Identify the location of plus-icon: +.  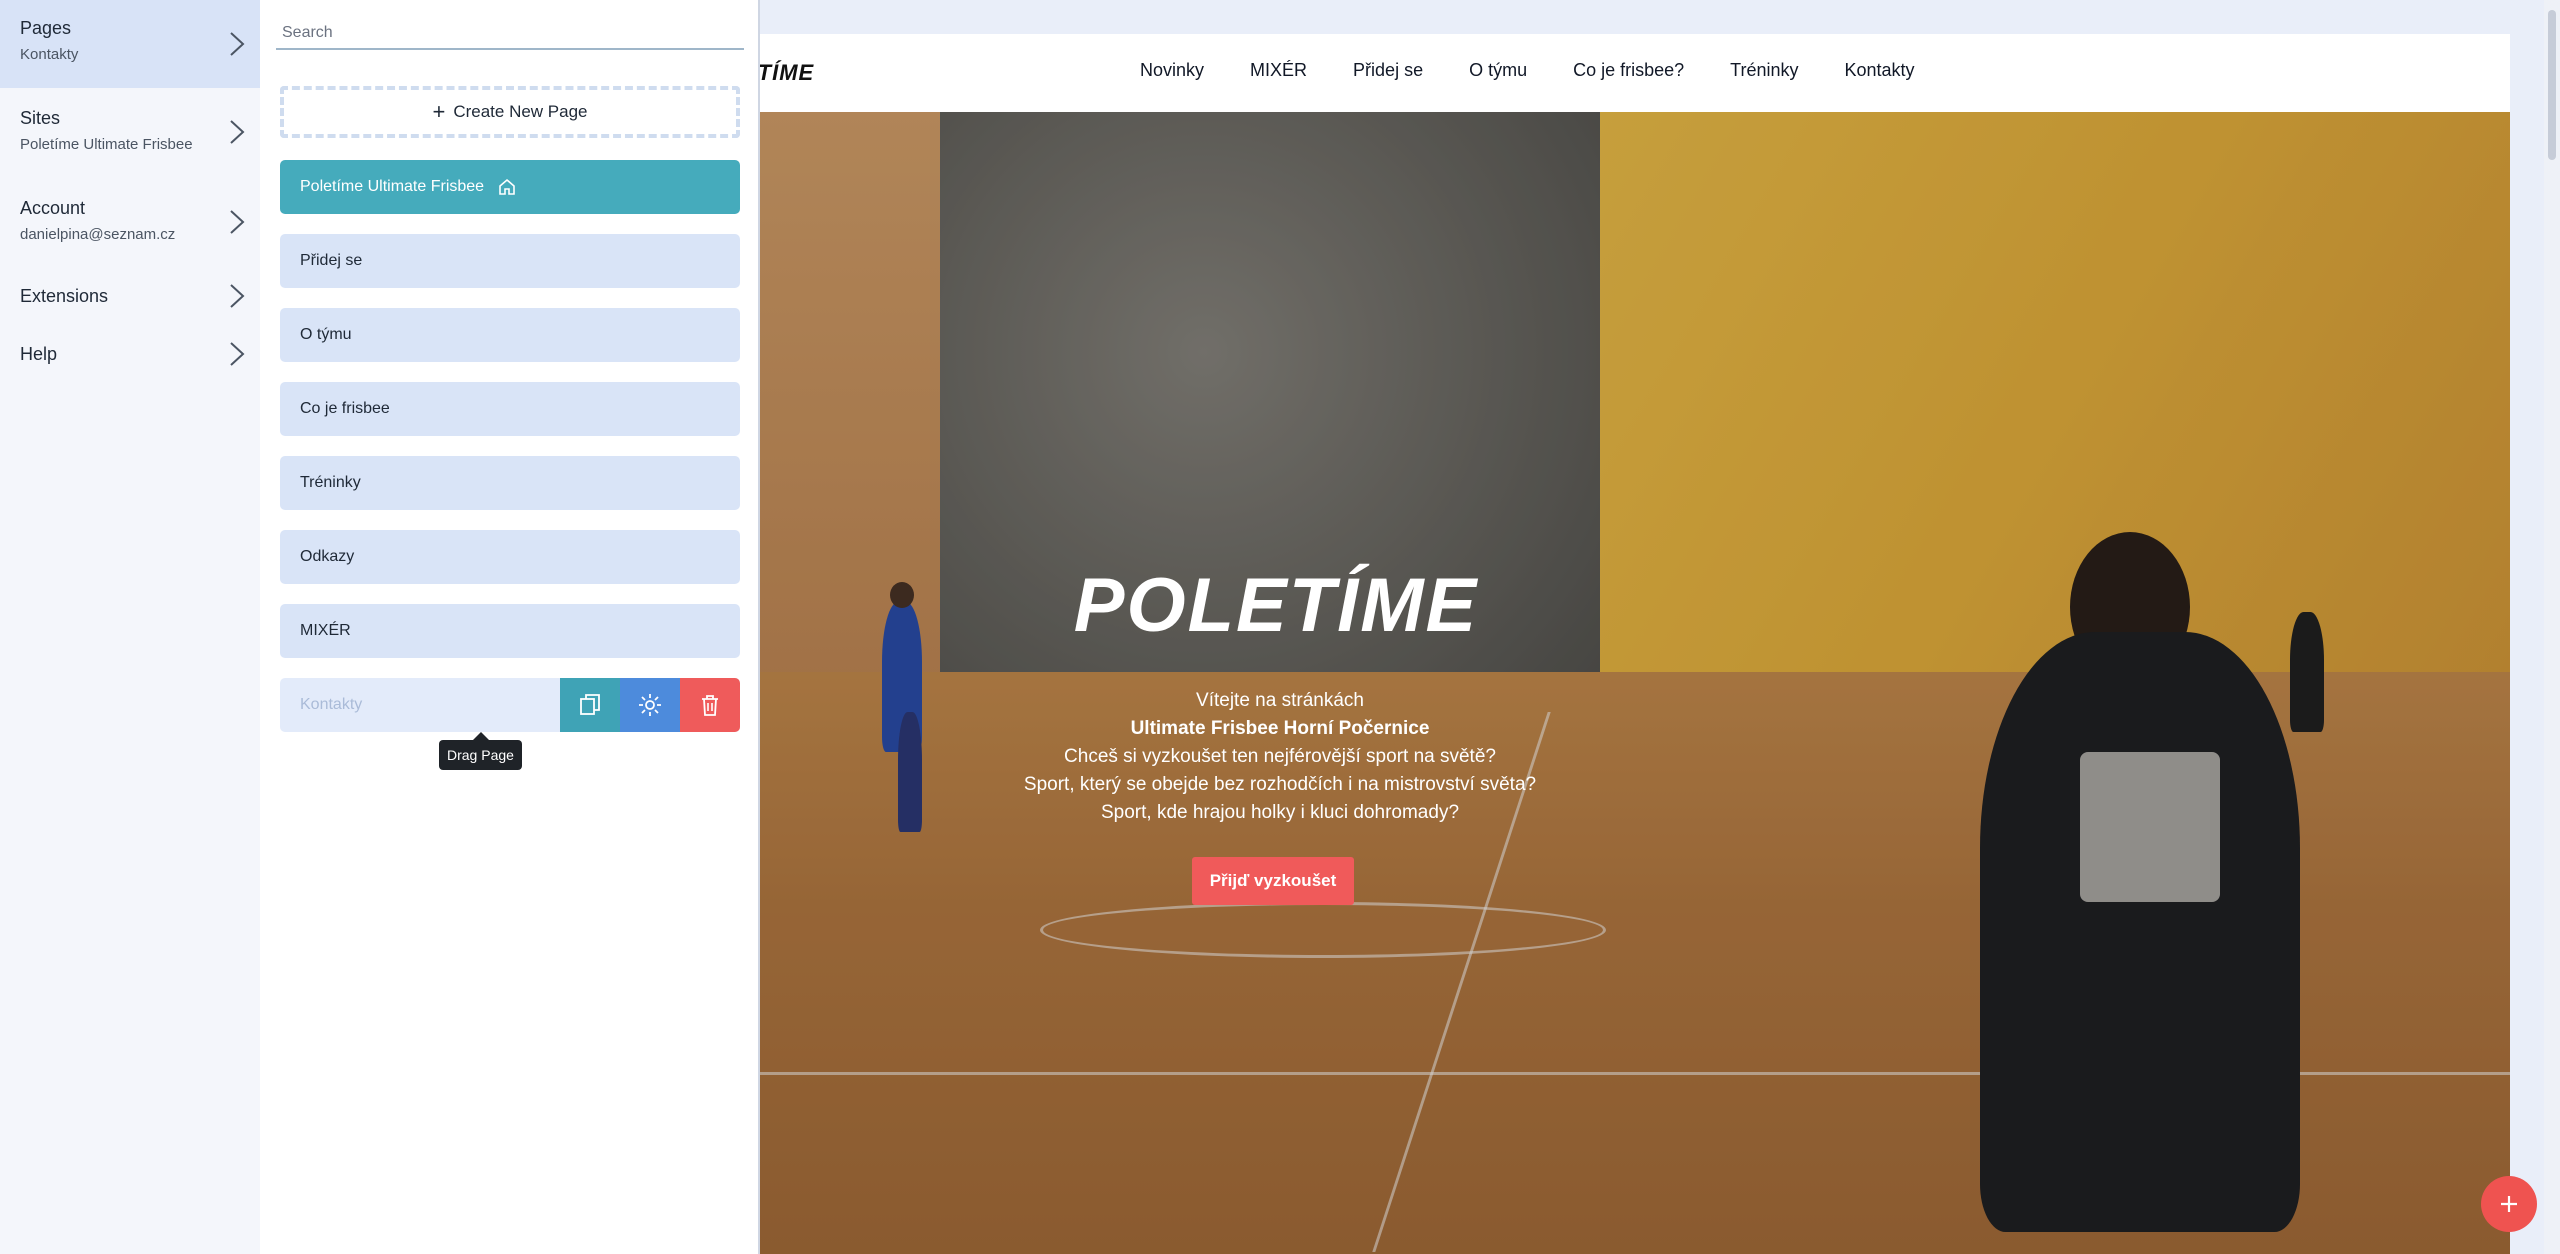
(439, 111).